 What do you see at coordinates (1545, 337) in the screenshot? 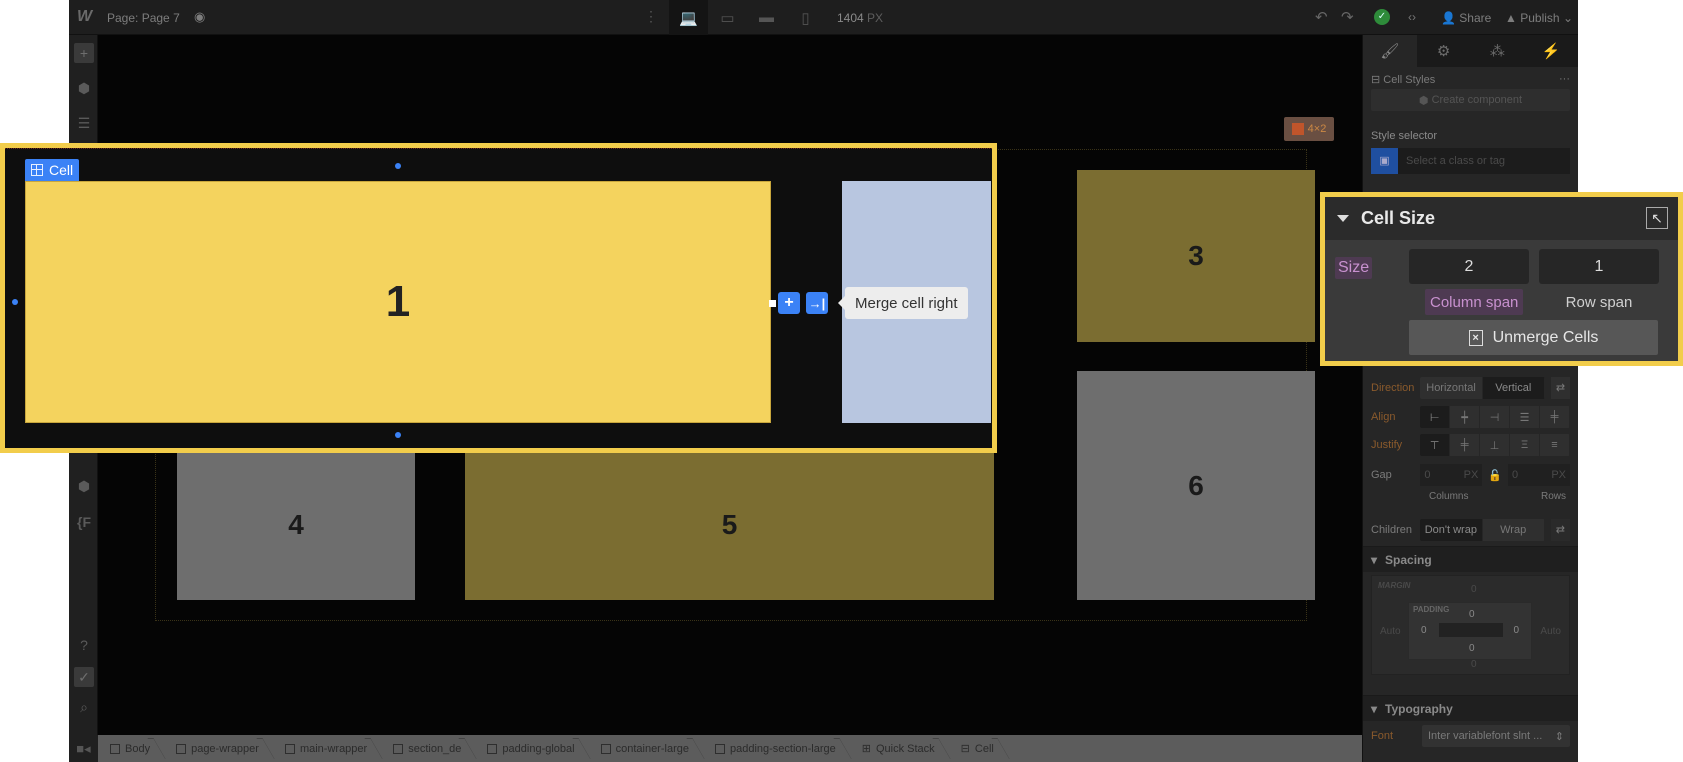
I see `unmerge-label: Unmerge Cells` at bounding box center [1545, 337].